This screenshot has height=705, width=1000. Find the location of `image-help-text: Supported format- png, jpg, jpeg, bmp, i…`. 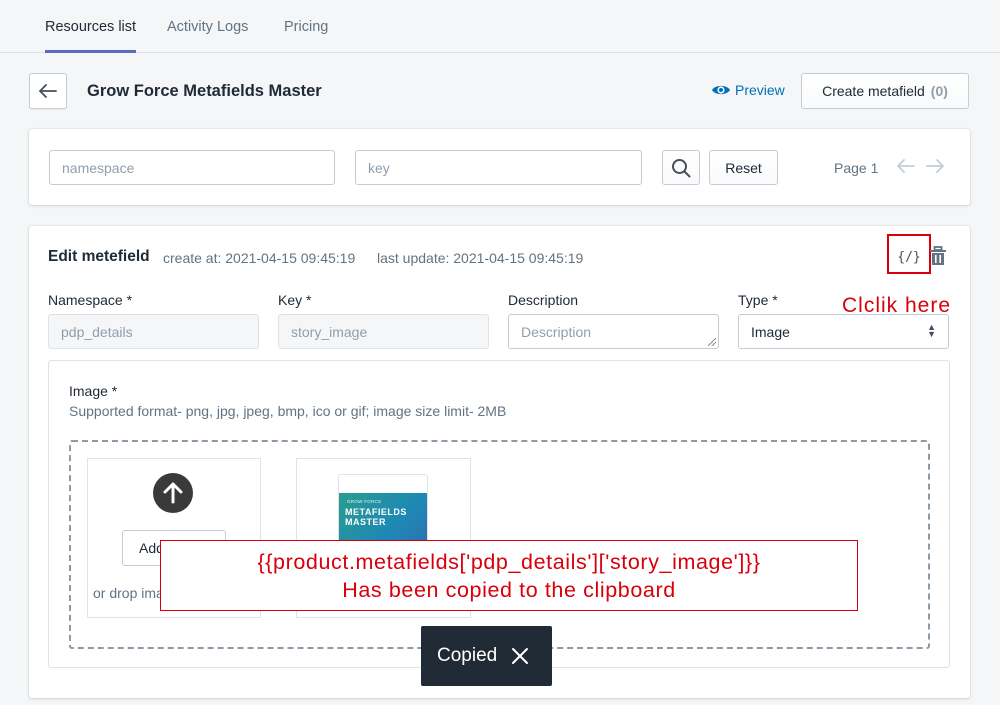

image-help-text: Supported format- png, jpg, jpeg, bmp, i… is located at coordinates (288, 411).